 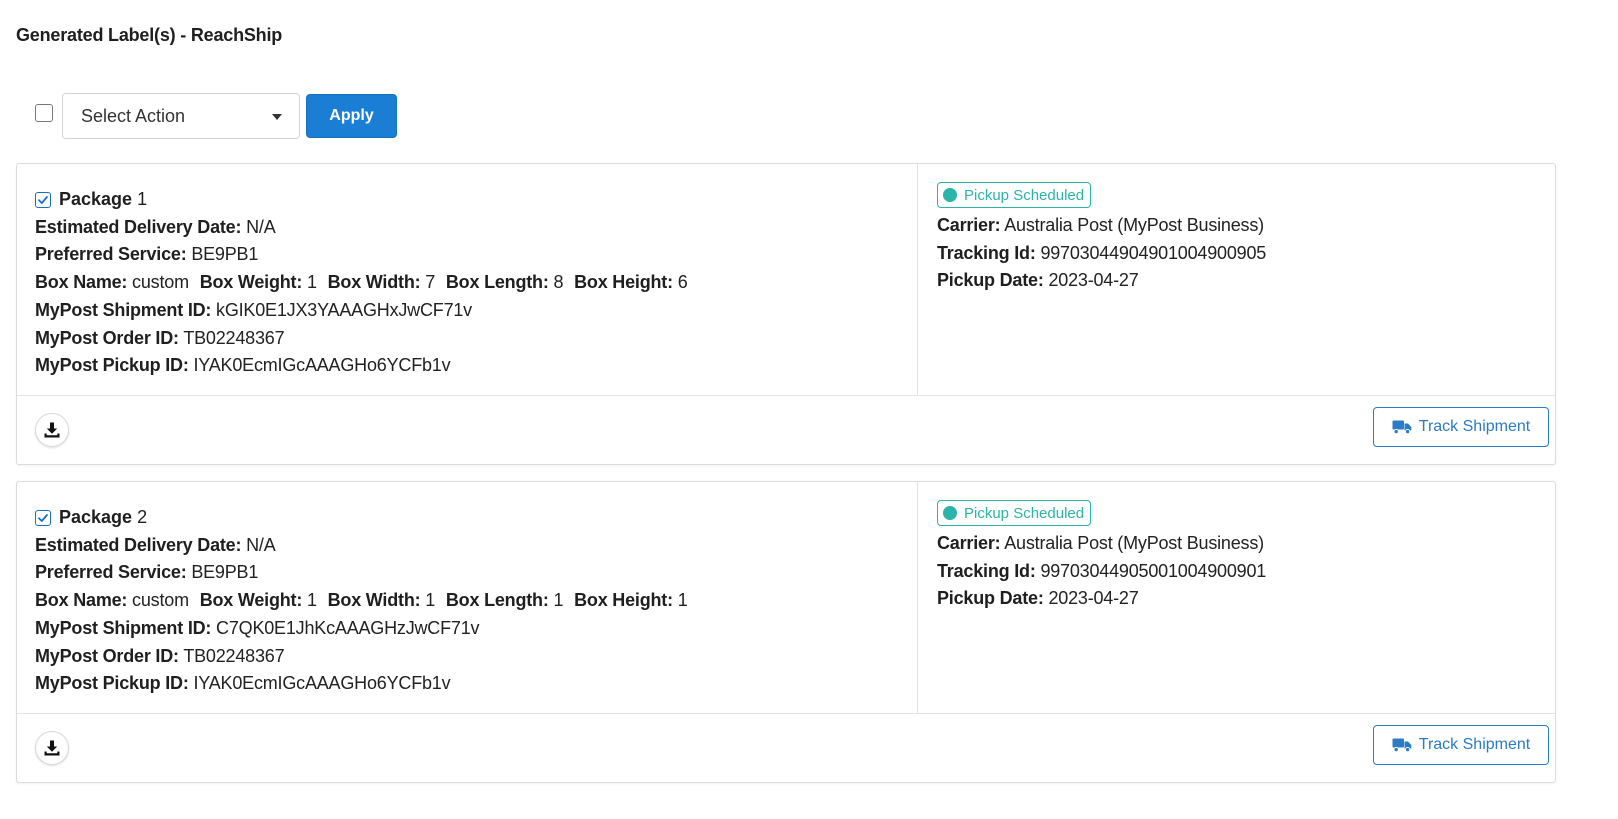 I want to click on tracking-id-row: Tracking Id: 99703044905001004900901, so click(x=1246, y=572).